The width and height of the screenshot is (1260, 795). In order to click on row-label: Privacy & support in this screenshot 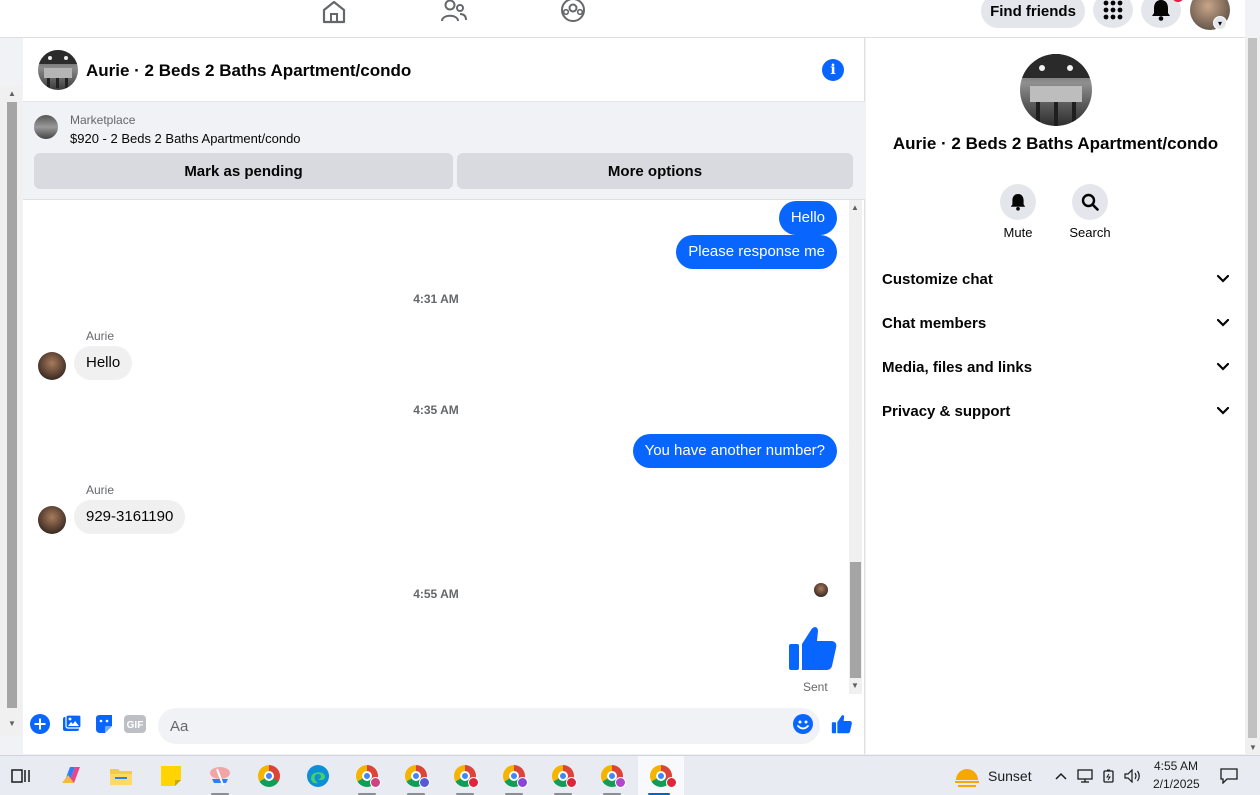, I will do `click(946, 411)`.